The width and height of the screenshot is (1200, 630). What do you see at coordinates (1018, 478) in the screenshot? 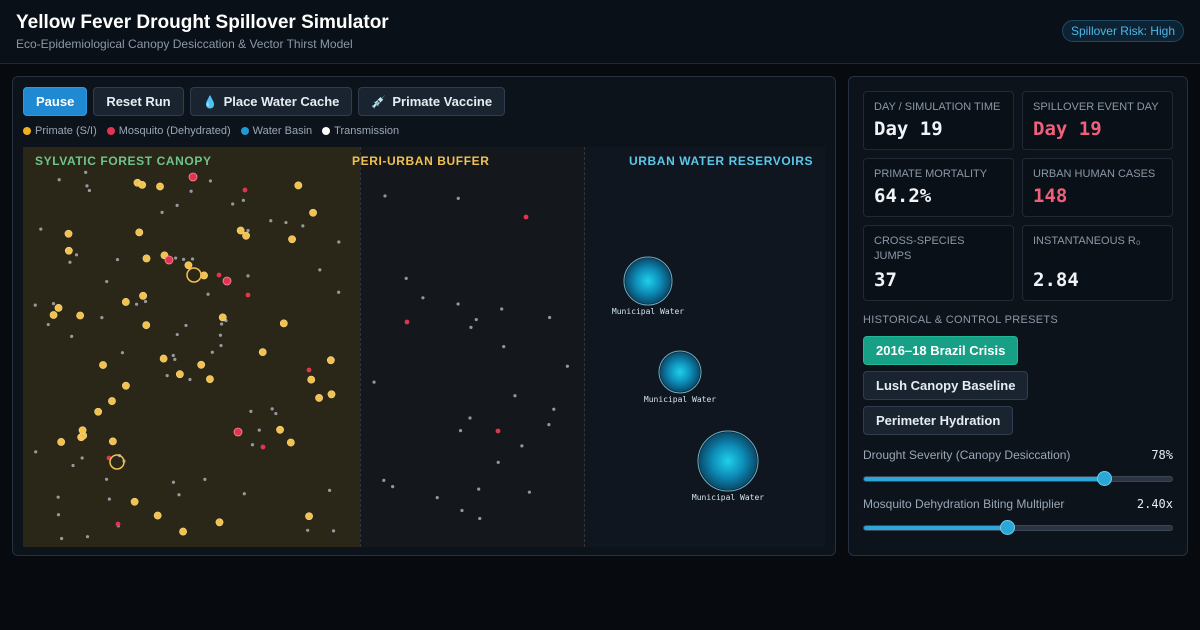
I see `drought-slider` at bounding box center [1018, 478].